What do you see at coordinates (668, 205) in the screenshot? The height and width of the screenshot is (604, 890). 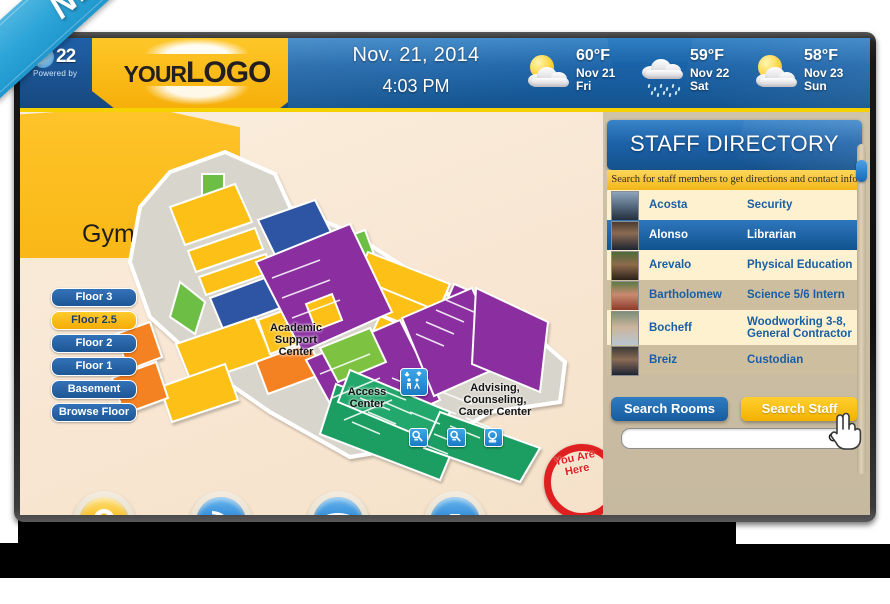 I see `staff-name: Acosta` at bounding box center [668, 205].